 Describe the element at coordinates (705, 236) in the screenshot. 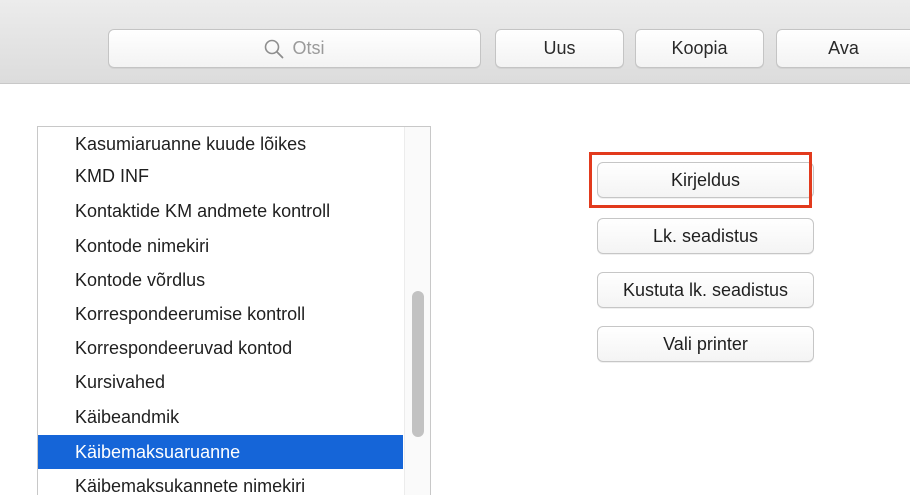

I see `page-setup-button: Lk. seadistus` at that location.